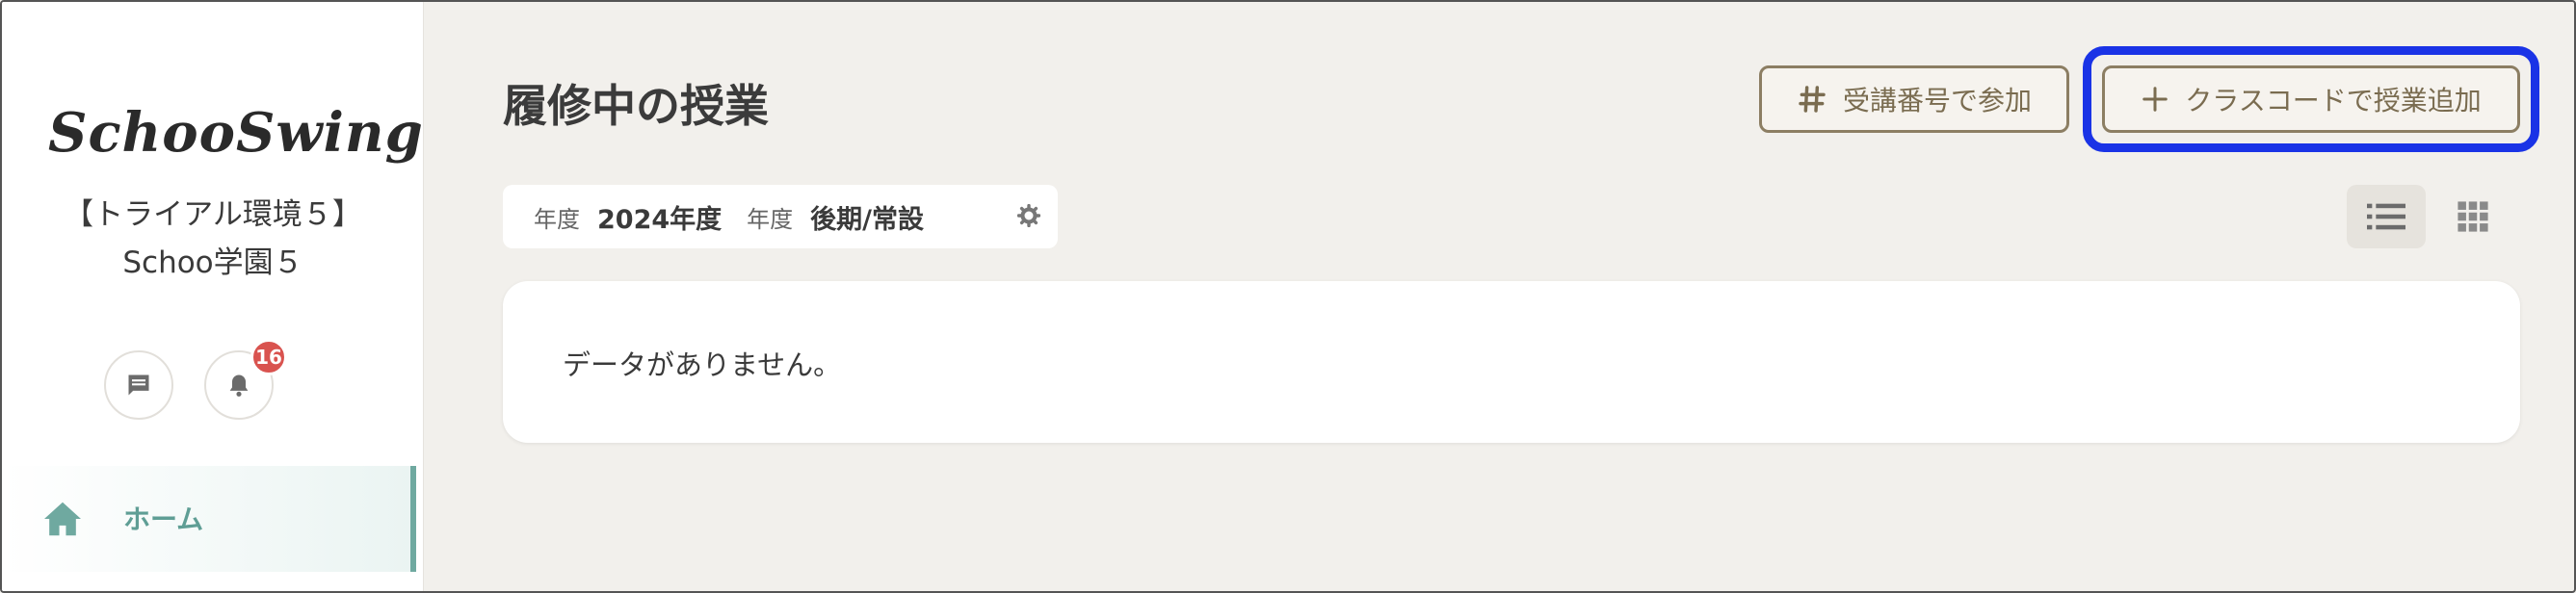 The width and height of the screenshot is (2576, 593). I want to click on plus-icon, so click(2155, 99).